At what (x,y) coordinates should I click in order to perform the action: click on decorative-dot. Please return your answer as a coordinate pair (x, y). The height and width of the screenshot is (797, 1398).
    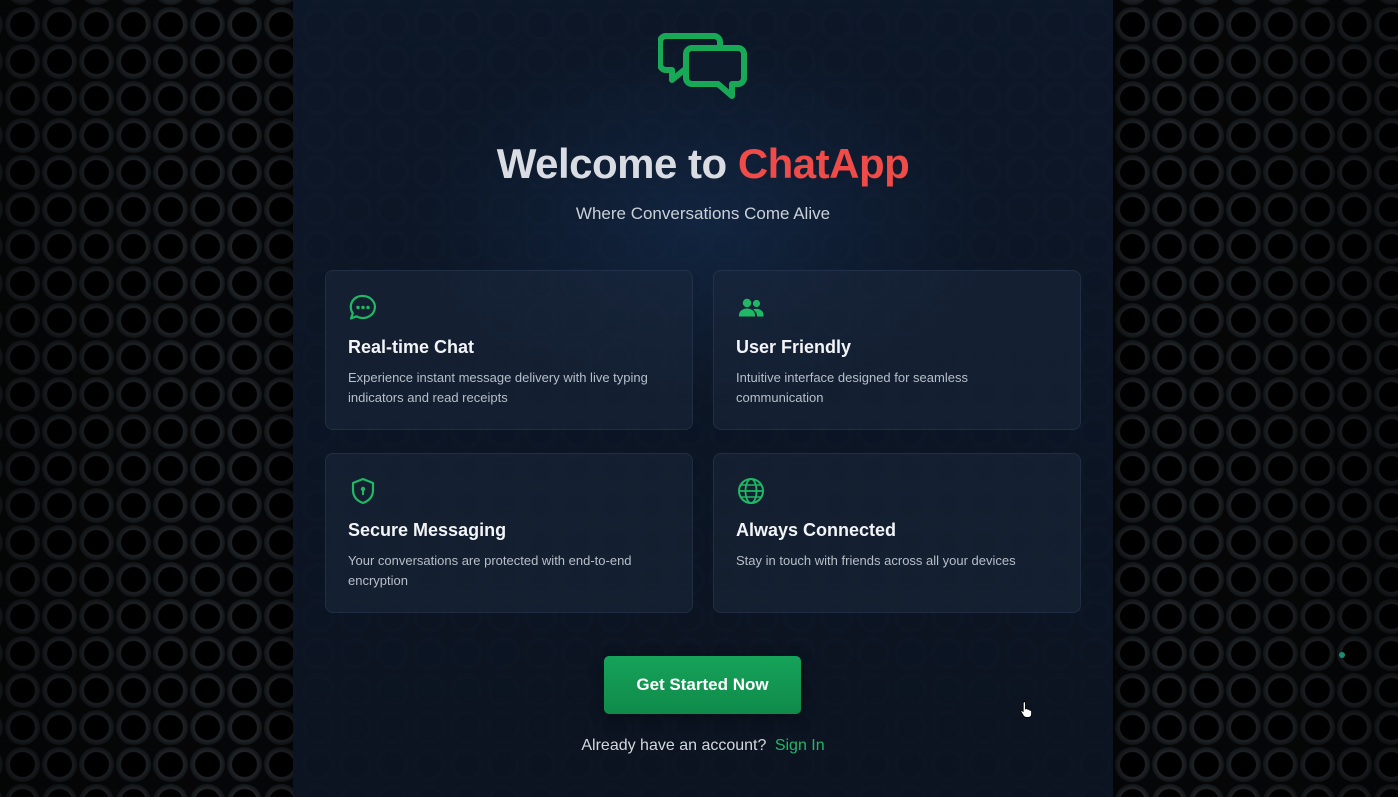
    Looking at the image, I should click on (1342, 655).